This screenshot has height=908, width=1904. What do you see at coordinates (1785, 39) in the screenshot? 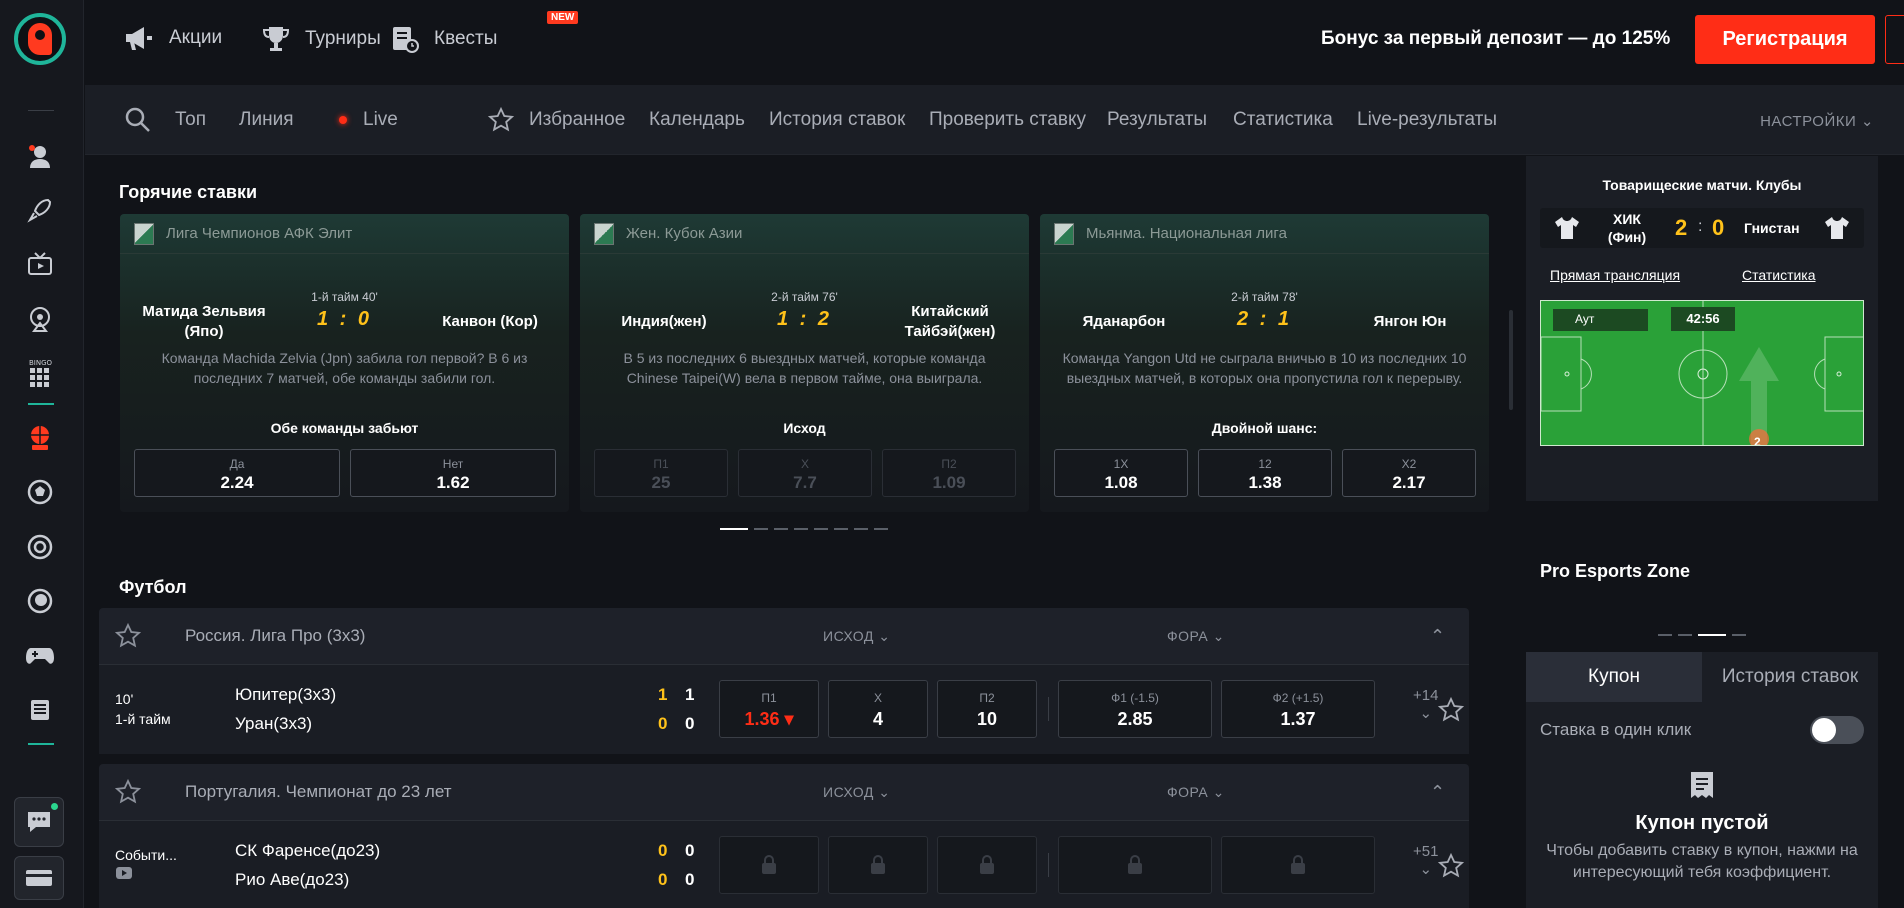
I see `register-button: Регистрация` at bounding box center [1785, 39].